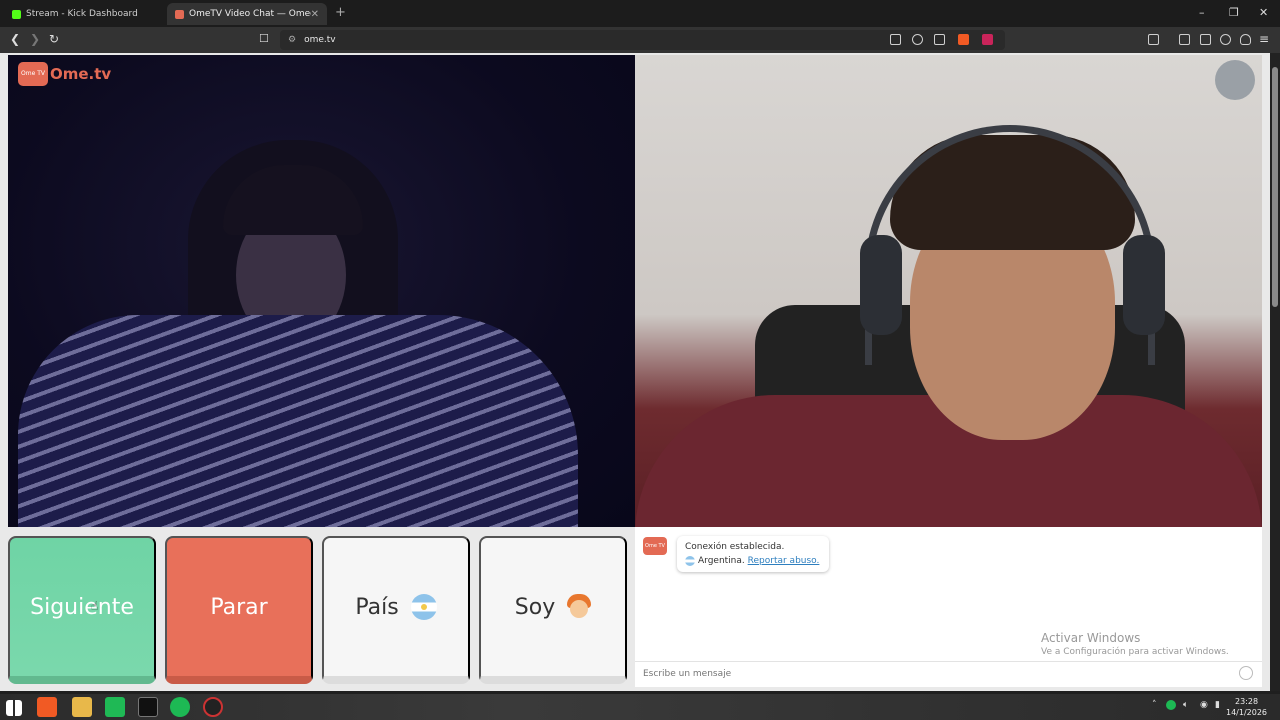  What do you see at coordinates (1153, 39) in the screenshot?
I see `screenshot-icon` at bounding box center [1153, 39].